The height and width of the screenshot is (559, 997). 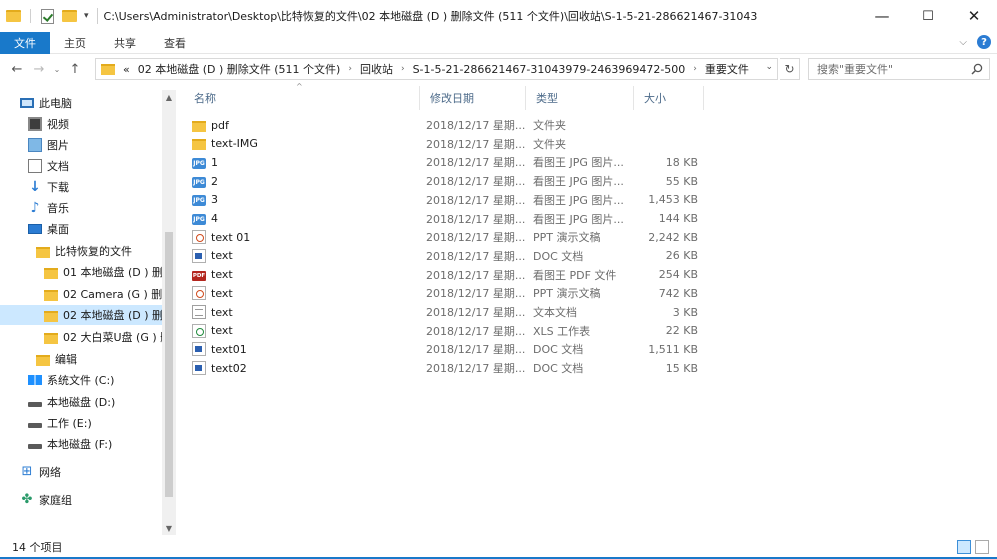 I want to click on tab-share: 共享, so click(x=125, y=43).